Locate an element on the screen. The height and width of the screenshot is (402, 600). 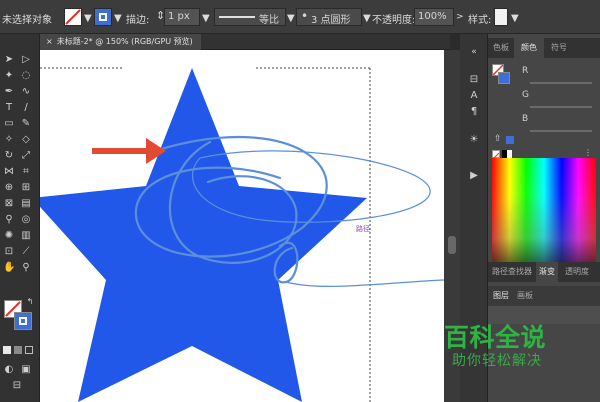
channel-r-slider is located at coordinates (561, 83).